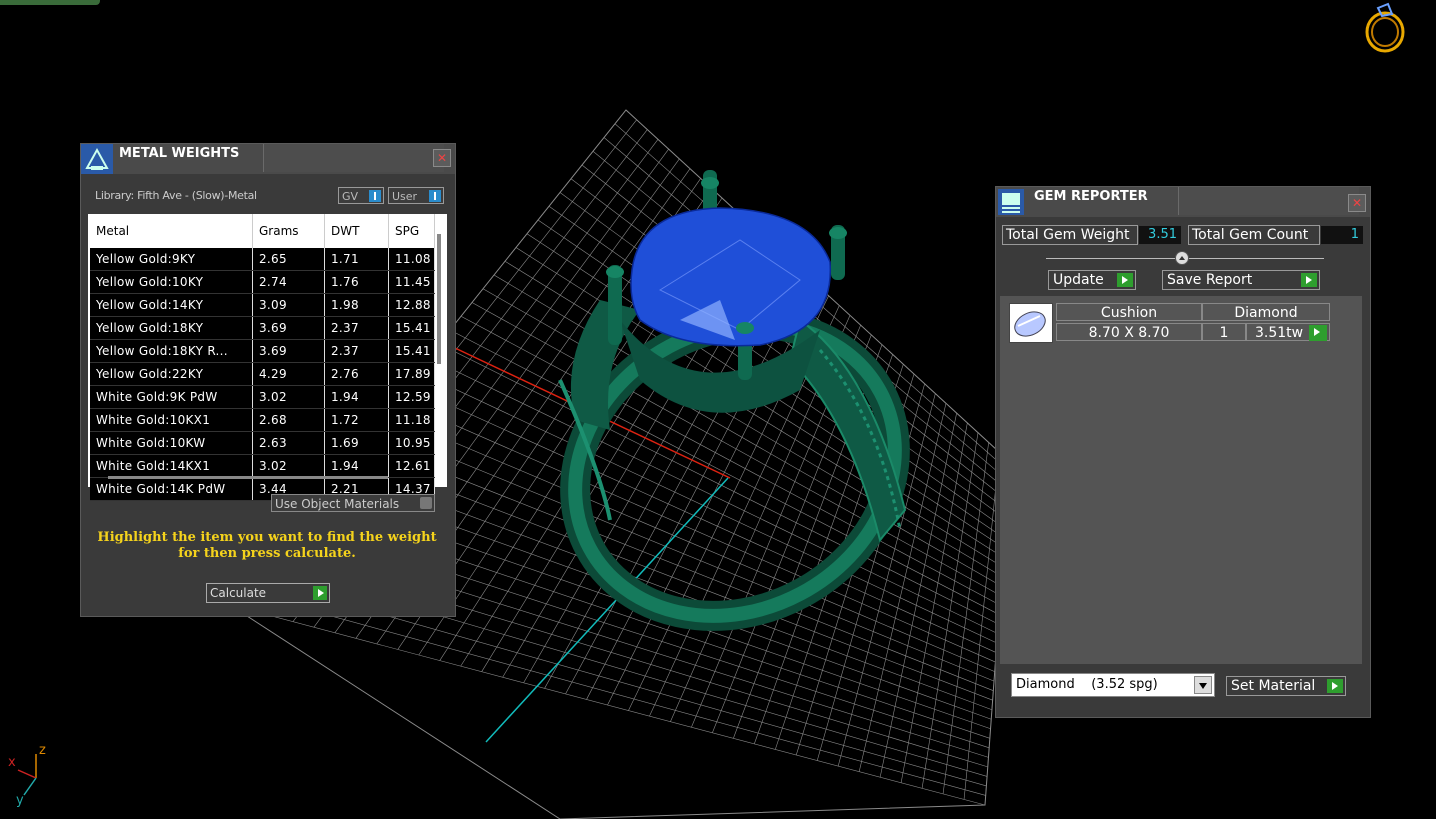 This screenshot has height=819, width=1436. Describe the element at coordinates (411, 466) in the screenshot. I see `spg-cell: 12.61` at that location.